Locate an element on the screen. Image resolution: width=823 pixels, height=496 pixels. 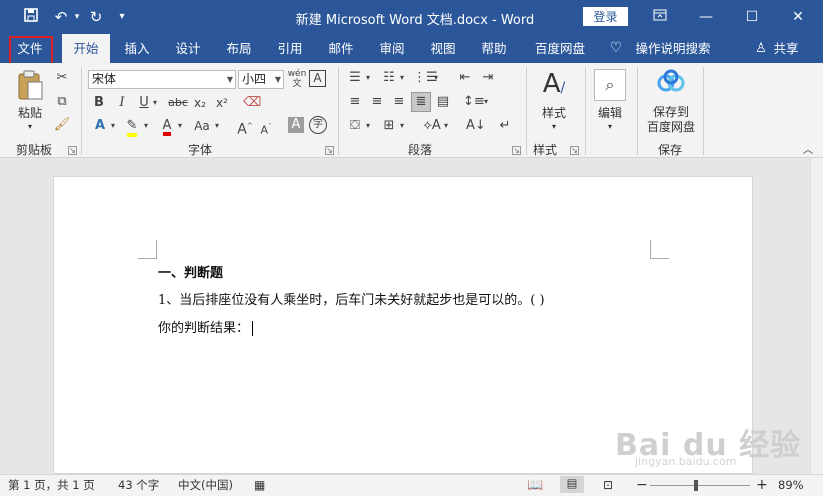
phonetic-guide-icon: wén 文 is located at coordinates (297, 79).